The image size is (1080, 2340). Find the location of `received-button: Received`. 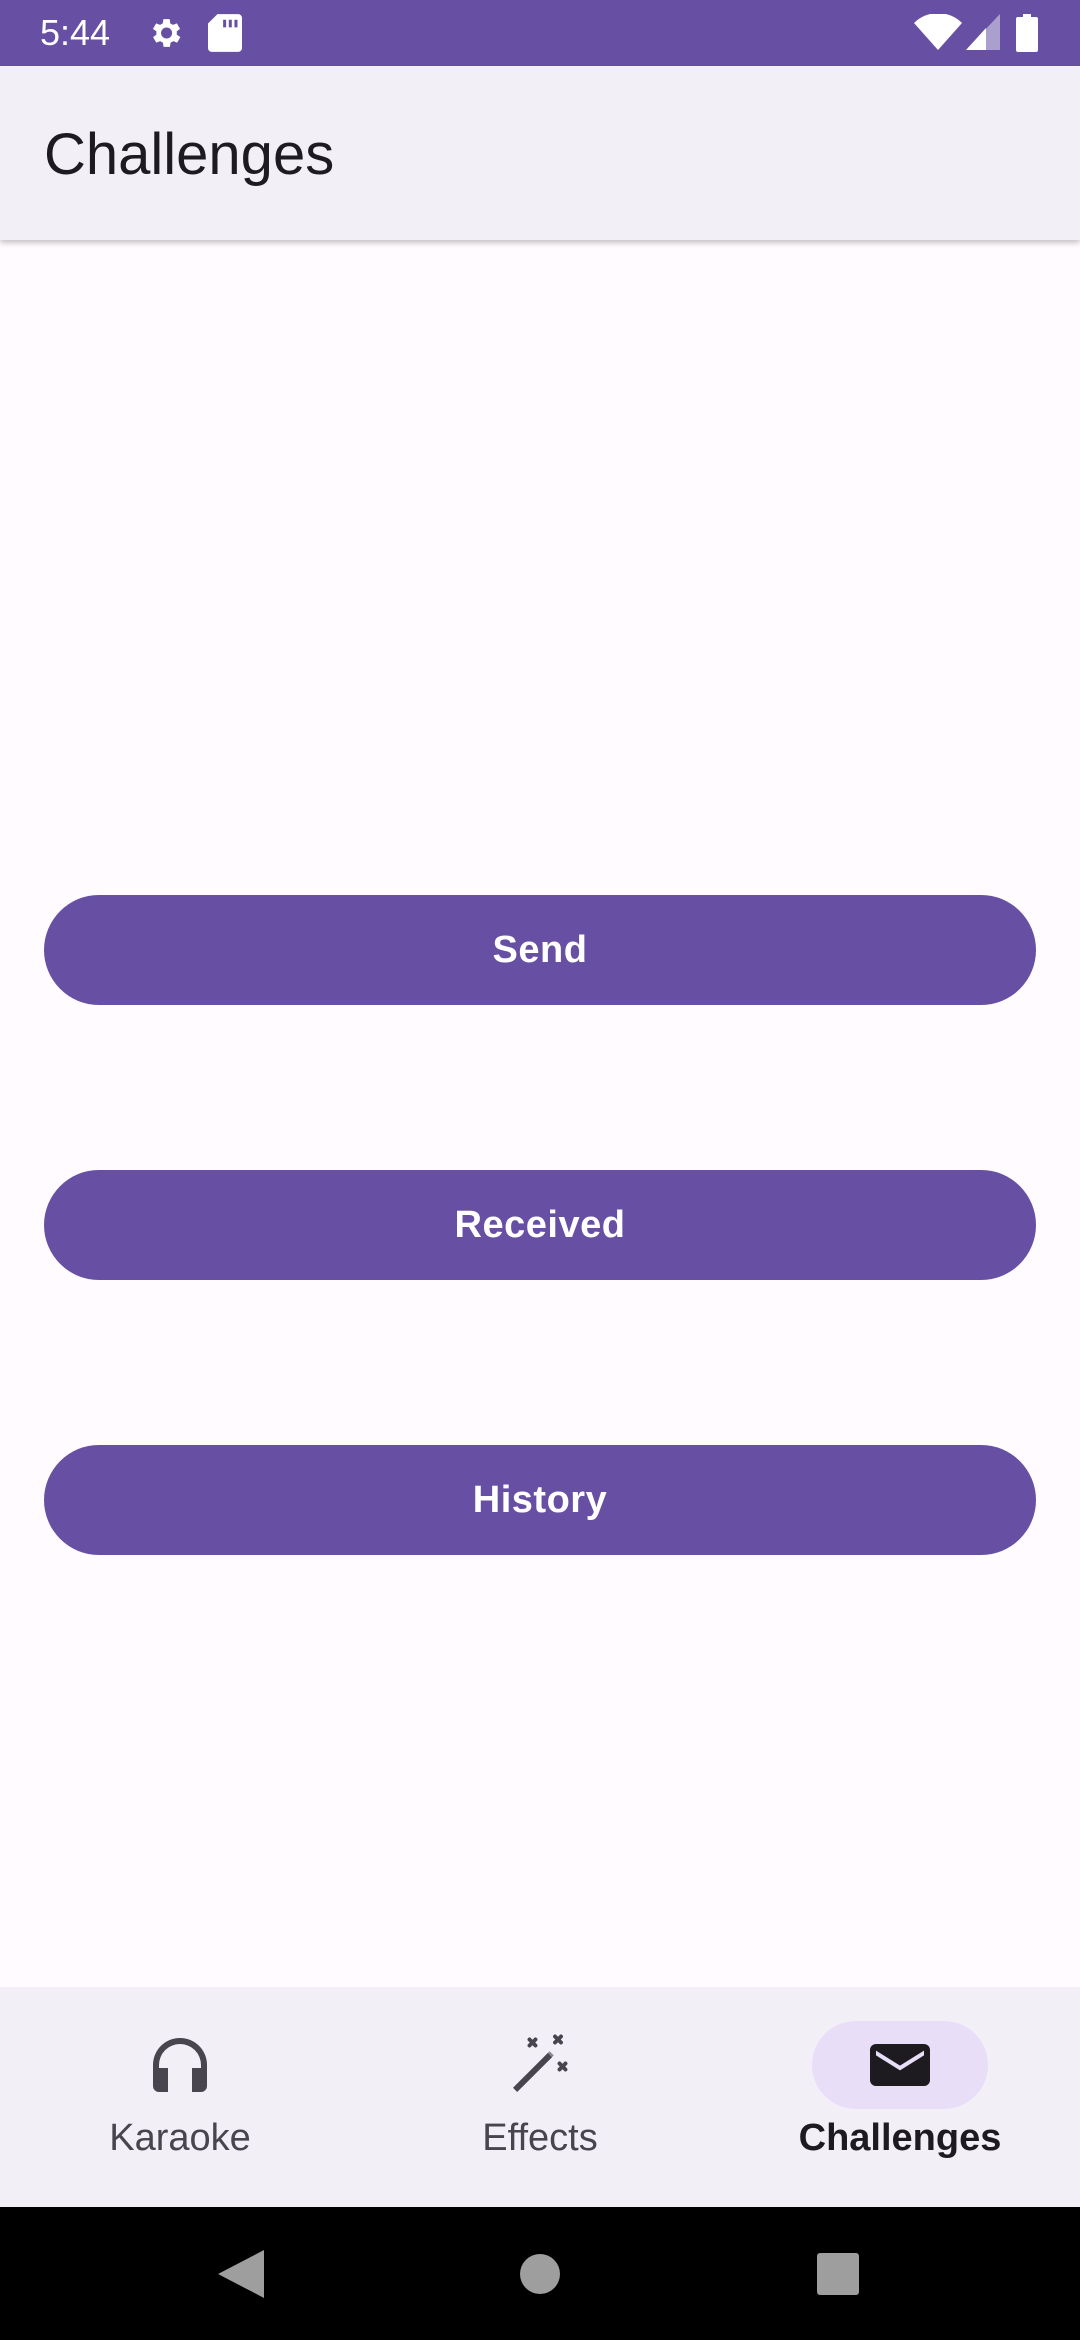

received-button: Received is located at coordinates (540, 1225).